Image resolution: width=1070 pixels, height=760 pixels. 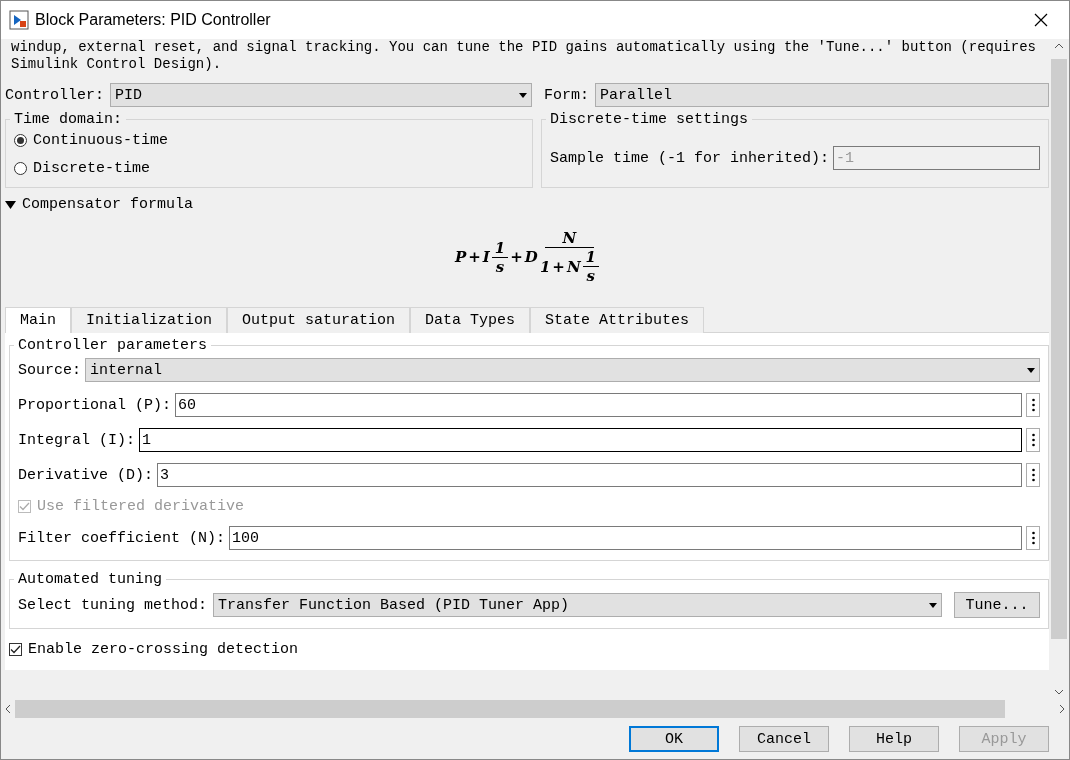 I want to click on tab: Output saturation, so click(x=319, y=320).